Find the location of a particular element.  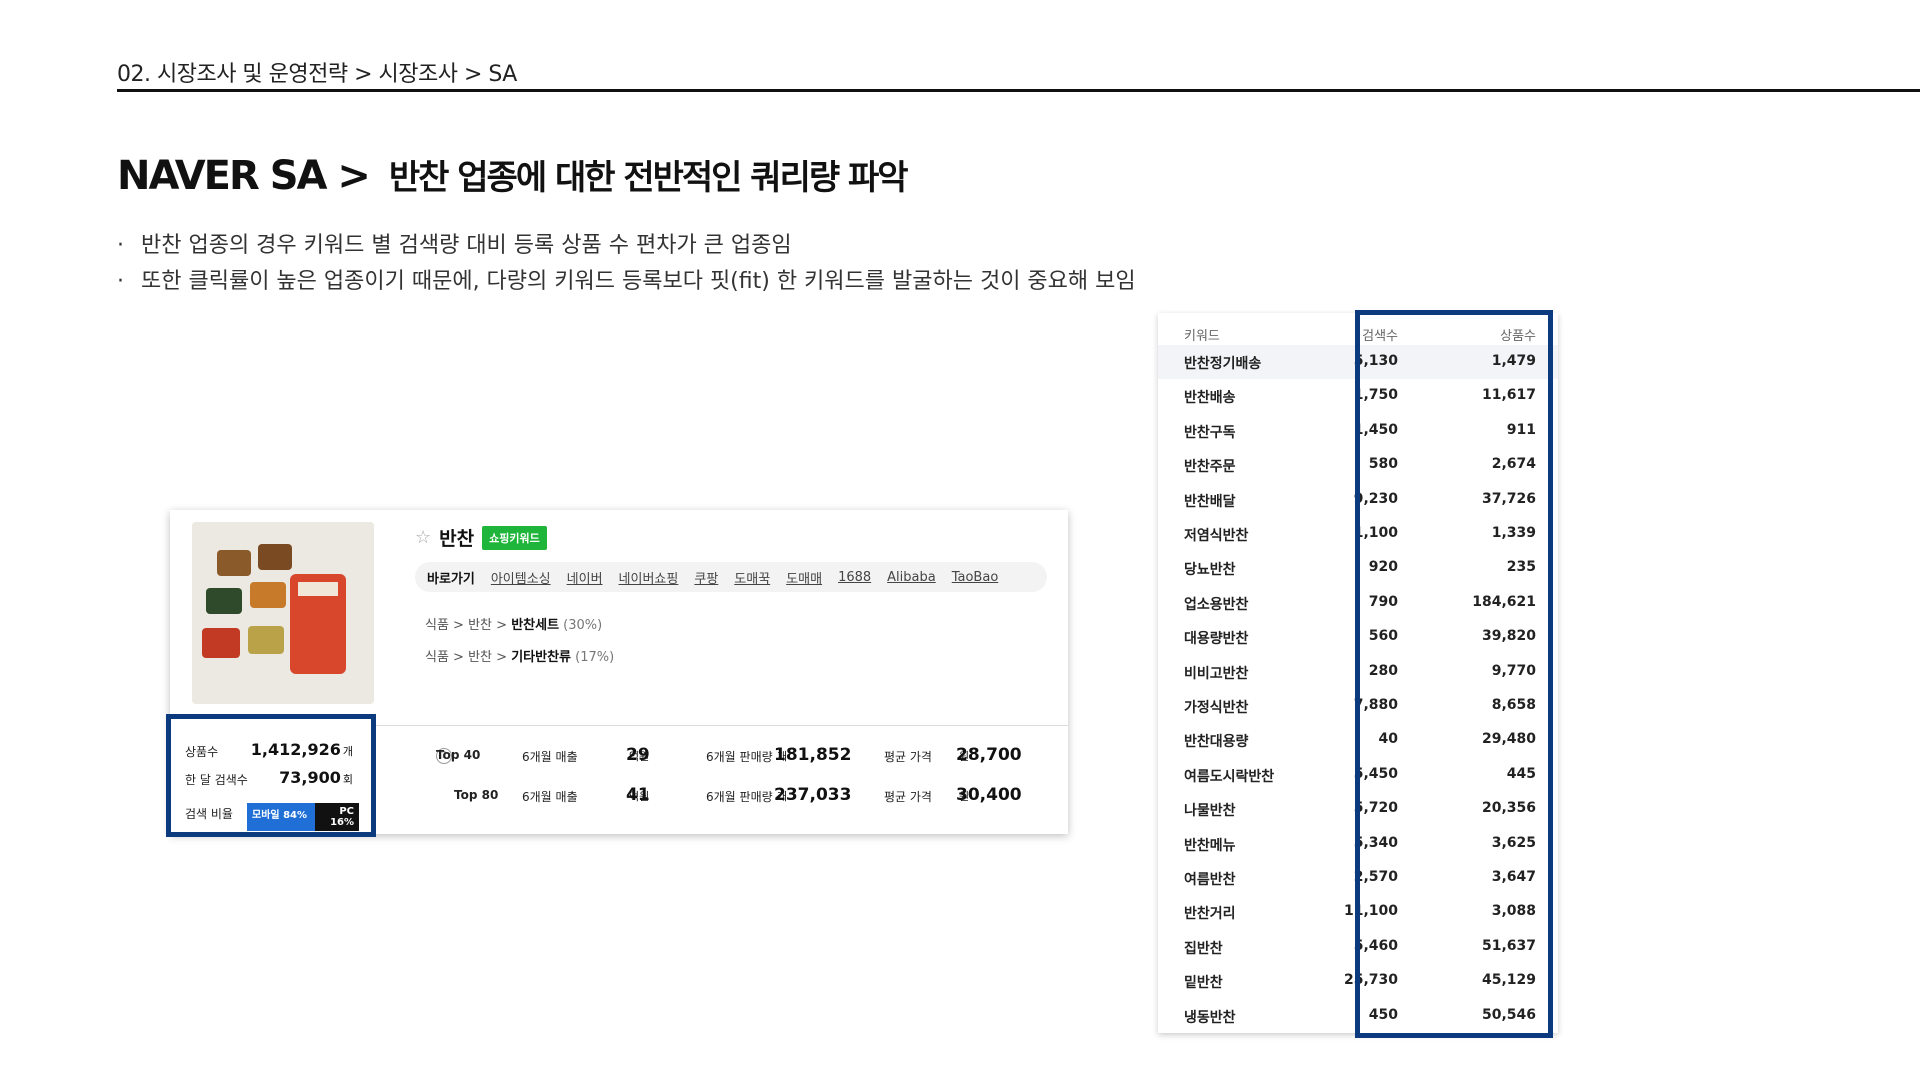

stat-monthly-search: 한 달 검색수 73,900 회 is located at coordinates (275, 778).